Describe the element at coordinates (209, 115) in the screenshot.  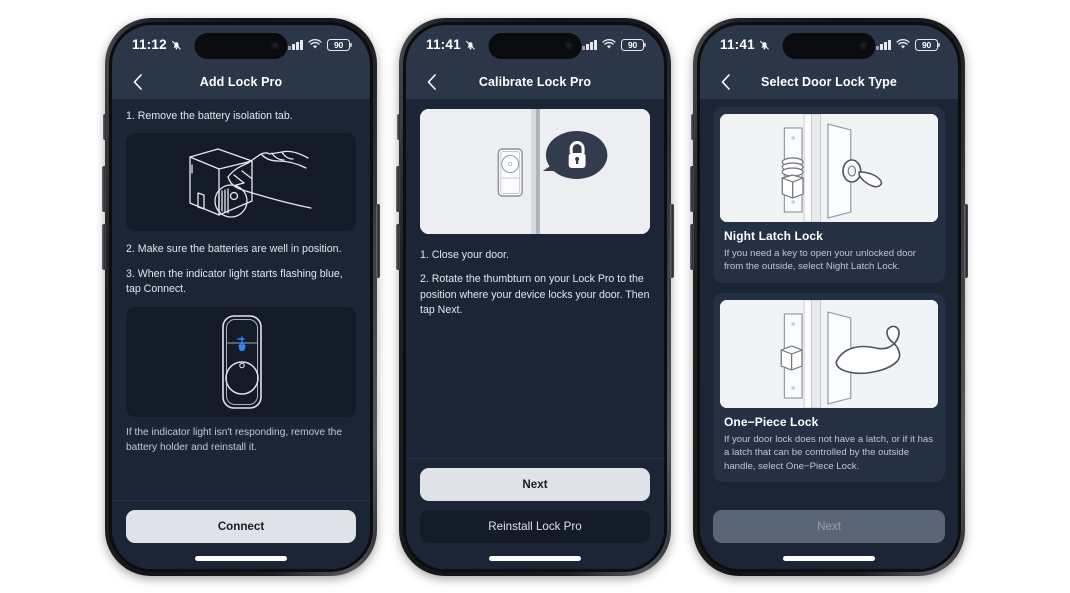
I see `step-1-text: 1. Remove the battery isolation tab.` at that location.